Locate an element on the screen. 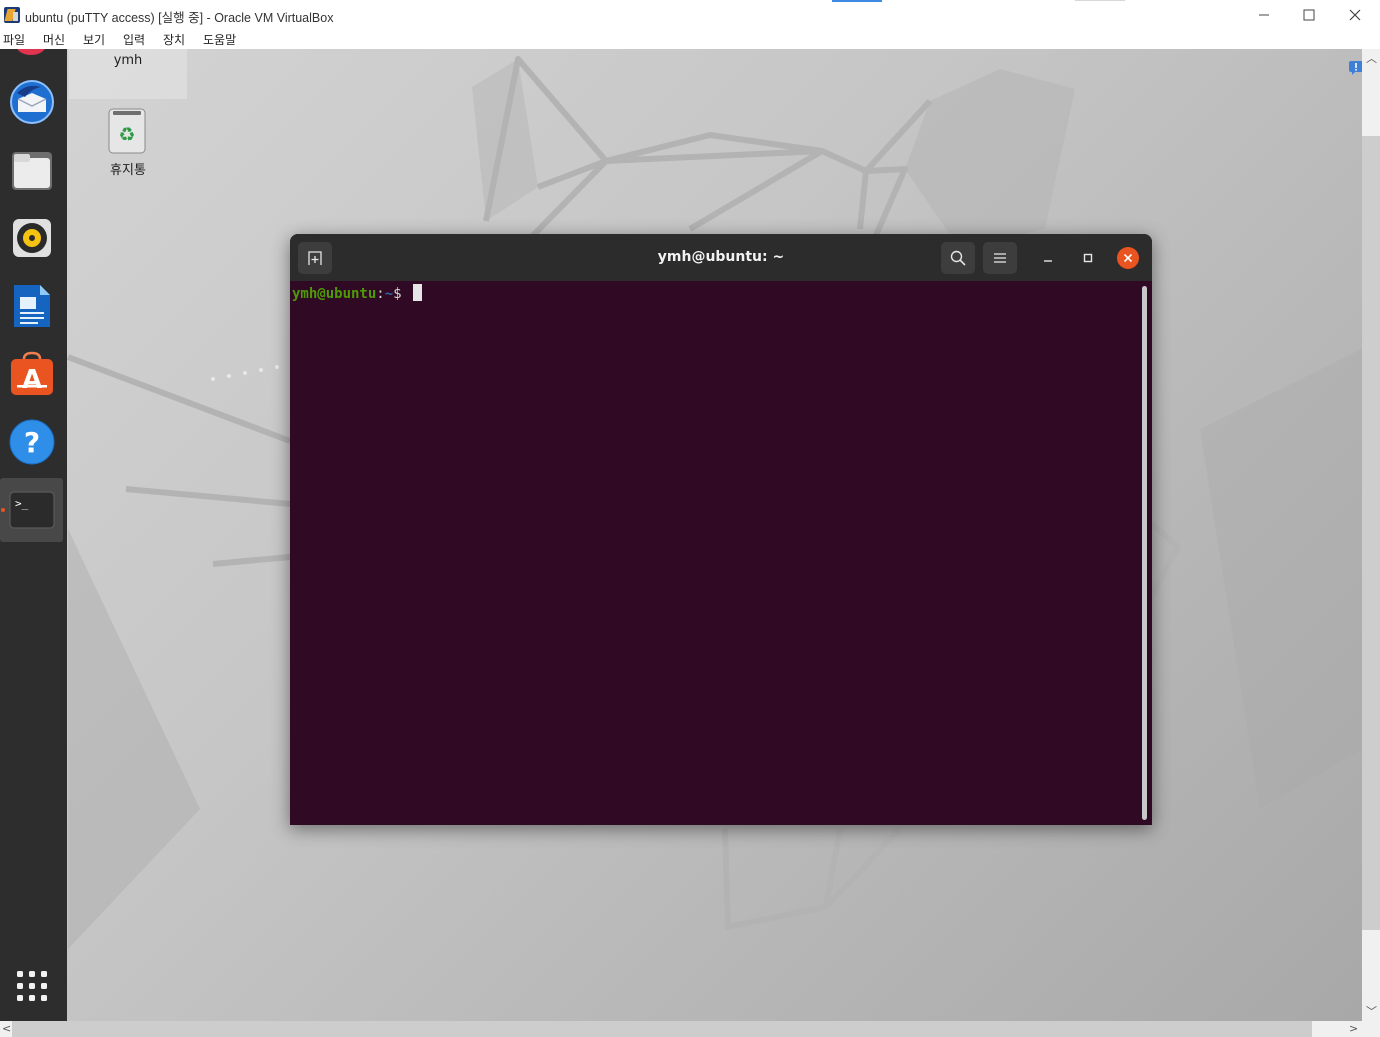 Image resolution: width=1380 pixels, height=1037 pixels. terminal-cursor is located at coordinates (418, 292).